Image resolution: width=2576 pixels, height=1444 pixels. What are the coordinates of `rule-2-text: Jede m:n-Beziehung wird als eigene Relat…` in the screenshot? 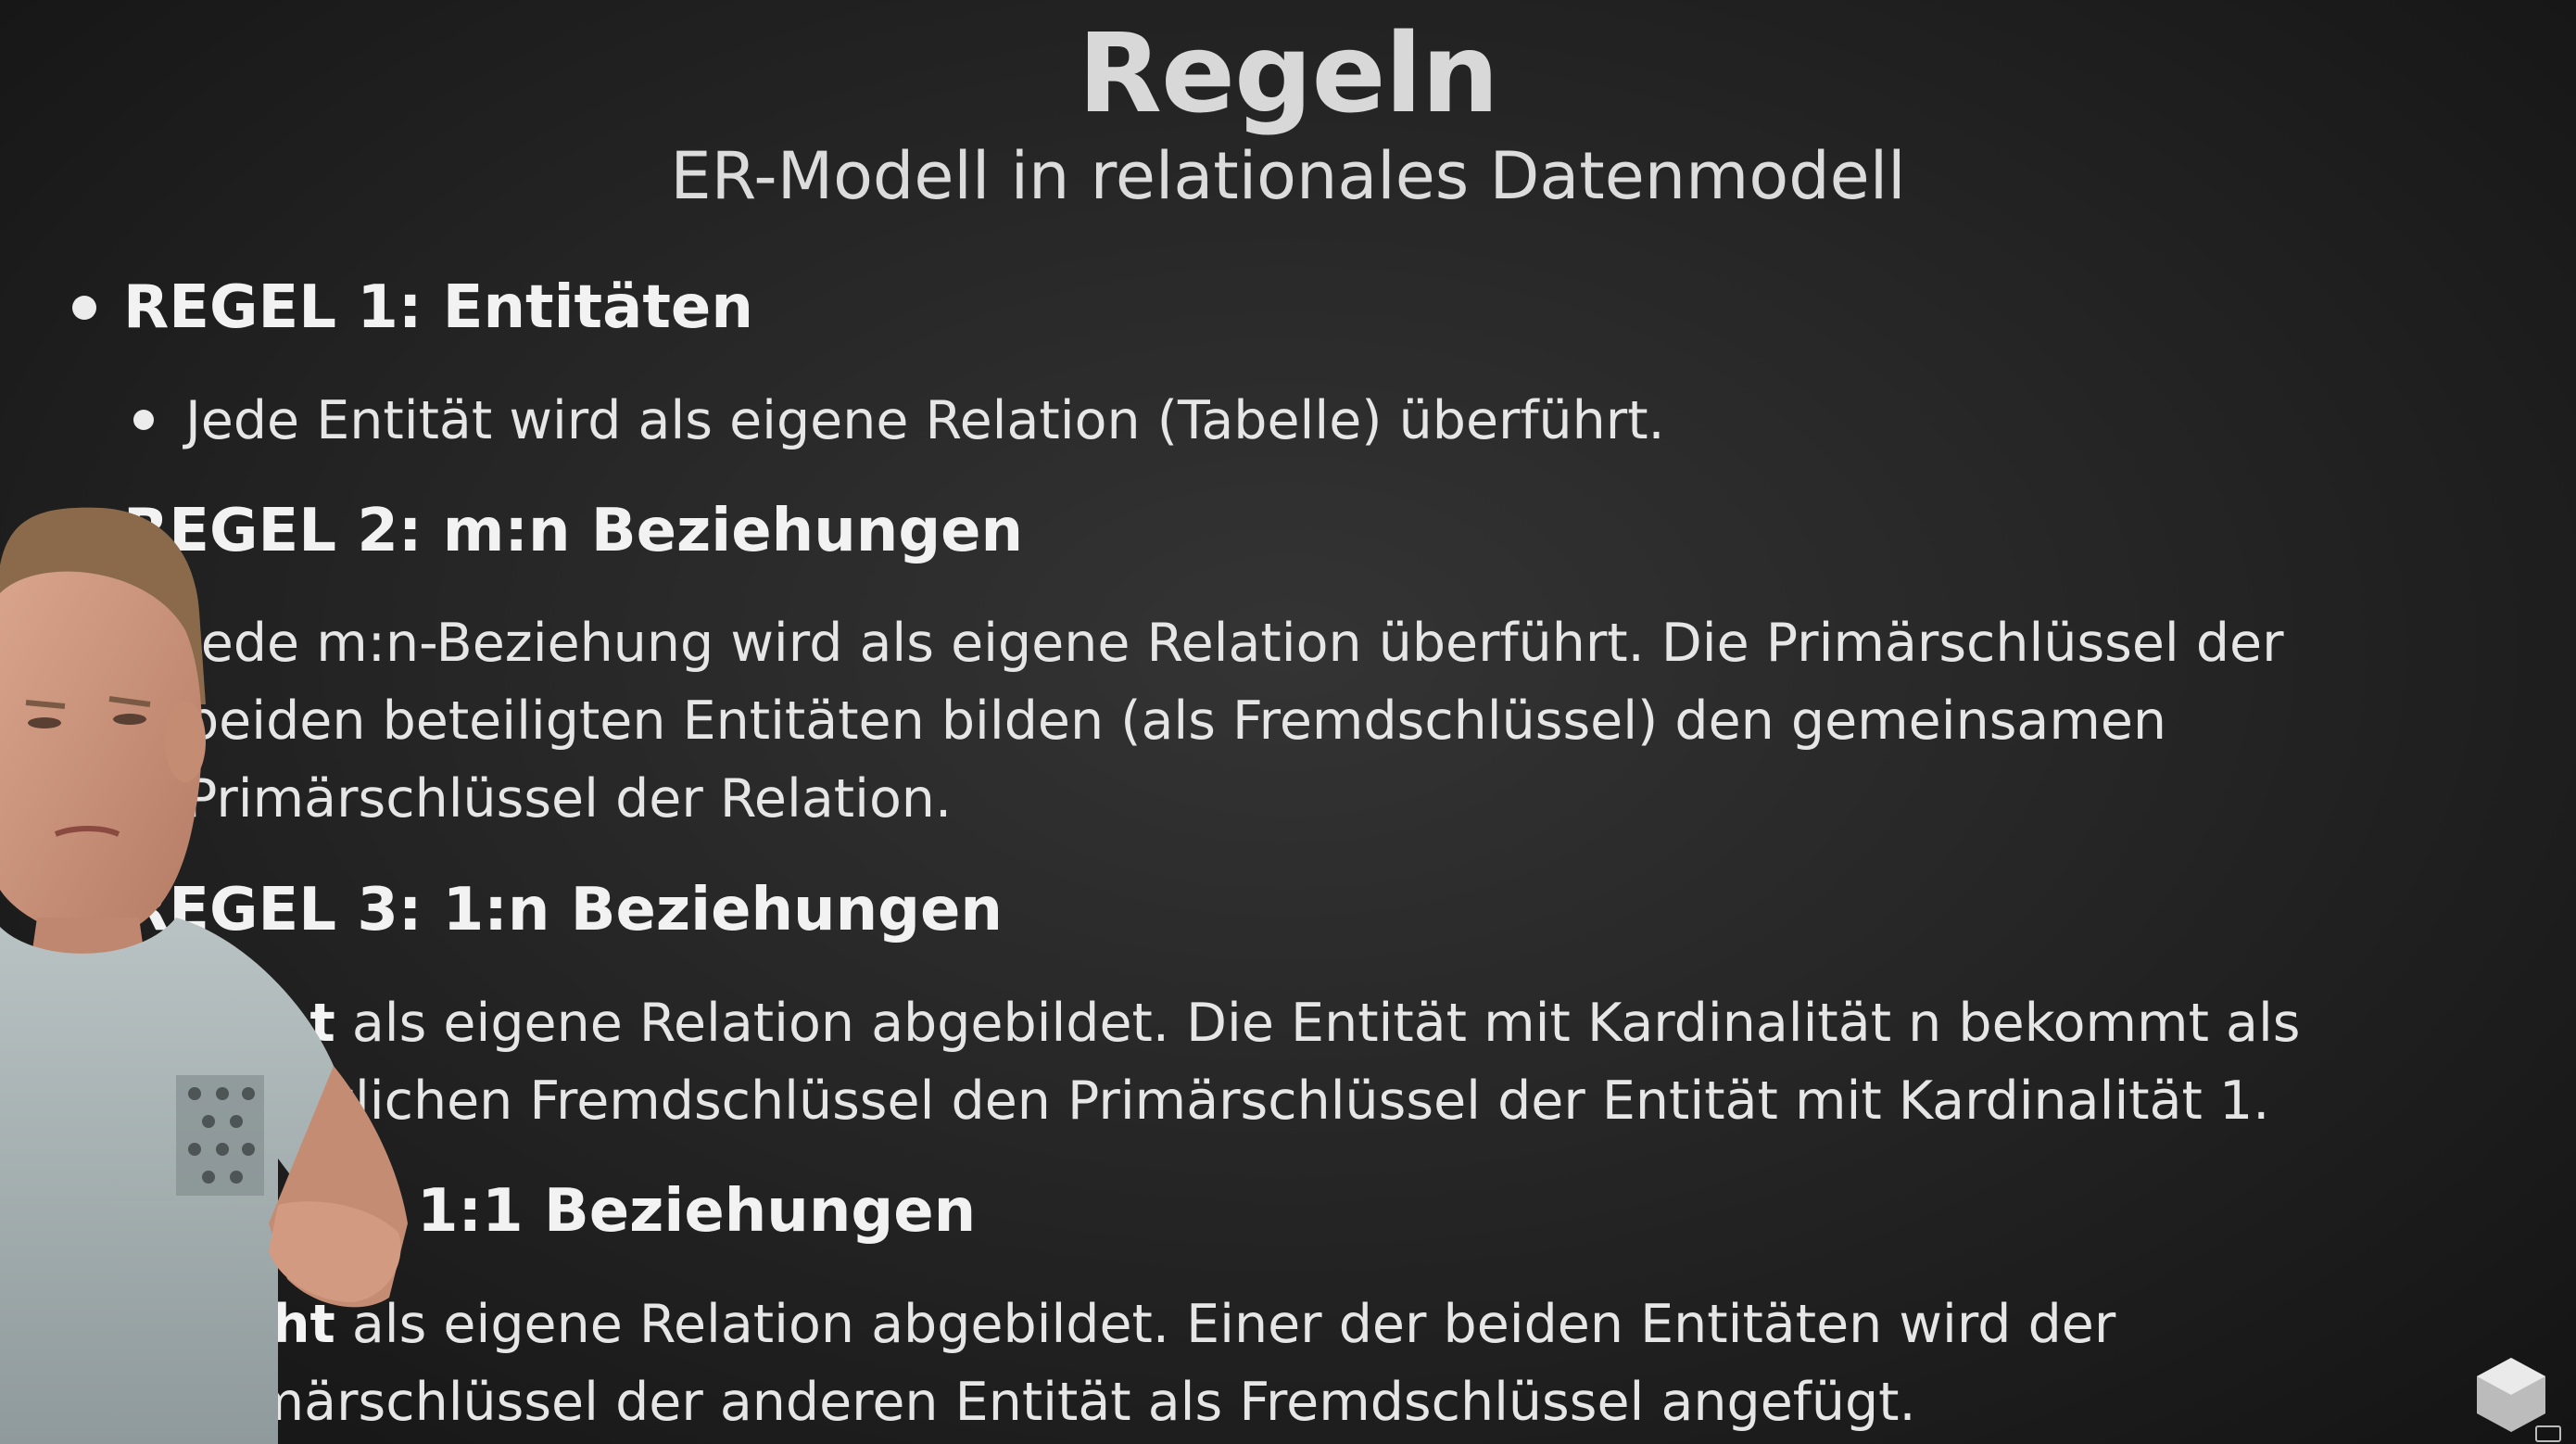 It's located at (1234, 721).